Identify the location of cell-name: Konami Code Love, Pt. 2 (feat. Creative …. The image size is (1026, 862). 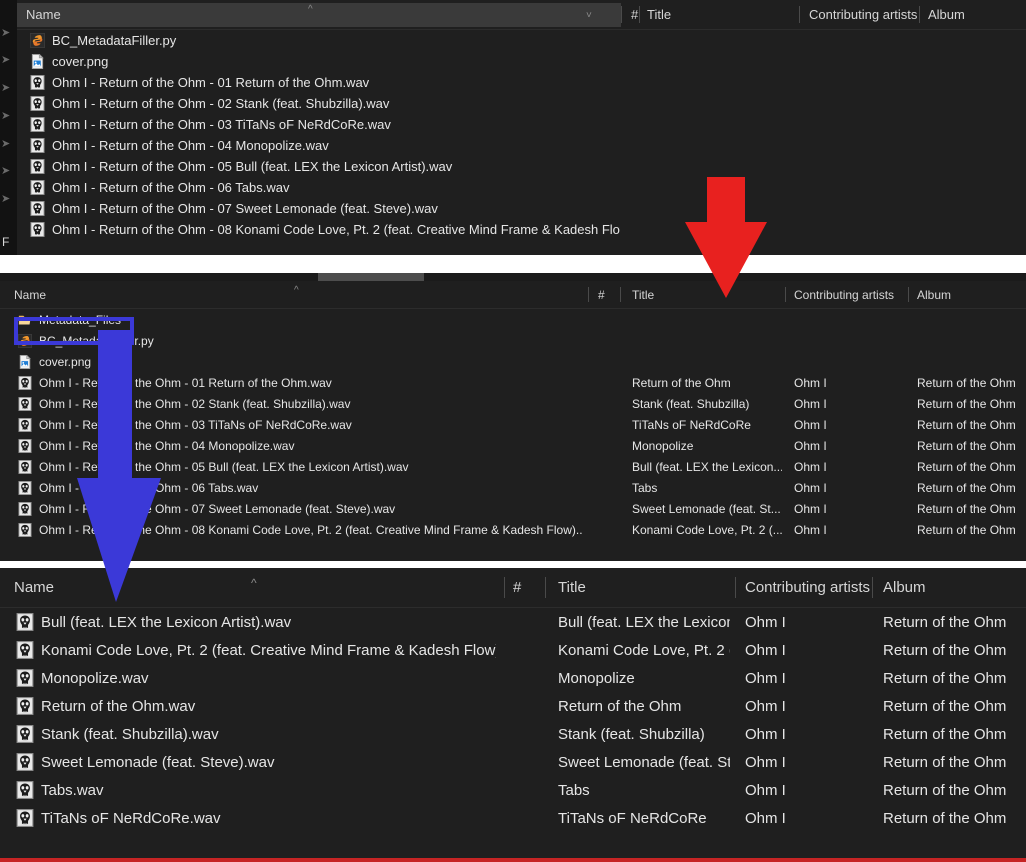
(256, 650).